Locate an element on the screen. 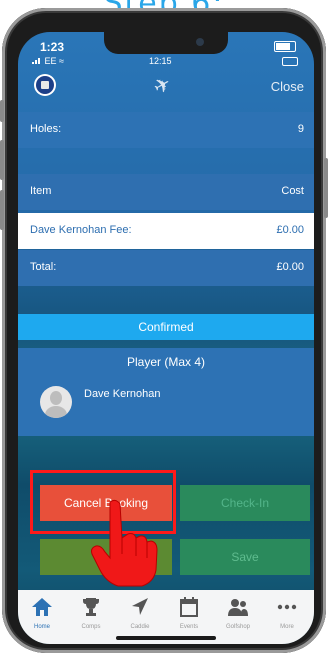 This screenshot has height=657, width=328. holes-label: Holes: is located at coordinates (46, 129).